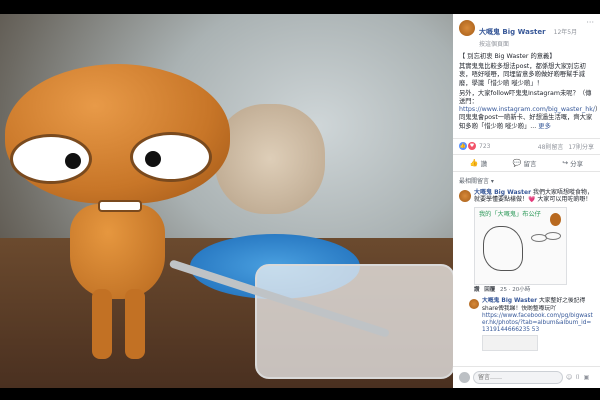 The image size is (600, 400). I want to click on like-button: 👍 讚, so click(478, 163).